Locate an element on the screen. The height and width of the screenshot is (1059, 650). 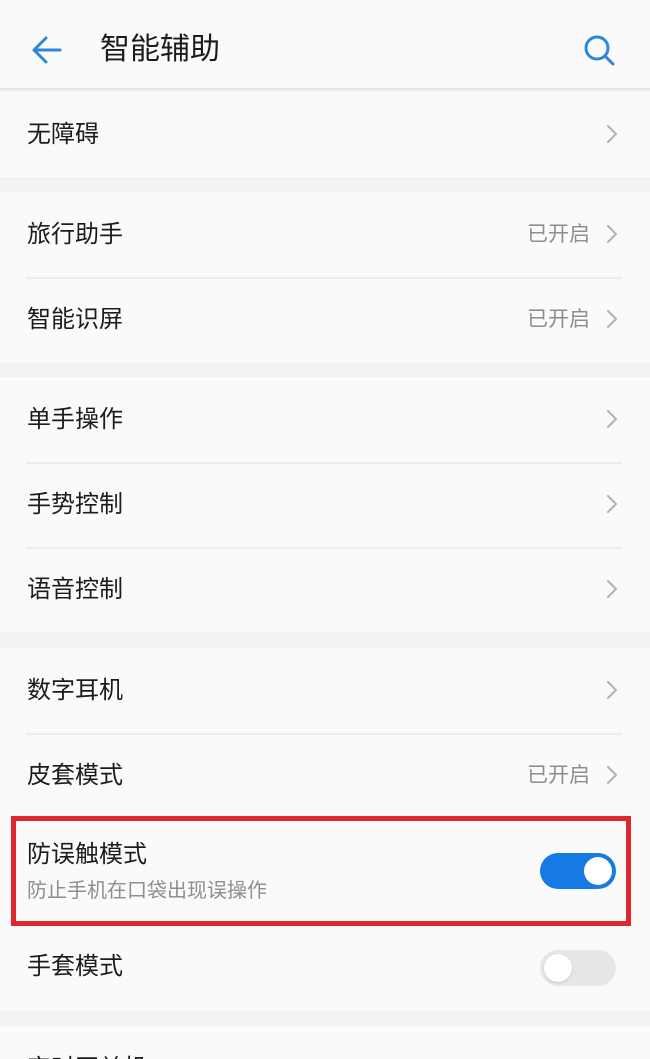
settings-group-accessibility: 无障碍 is located at coordinates (325, 134).